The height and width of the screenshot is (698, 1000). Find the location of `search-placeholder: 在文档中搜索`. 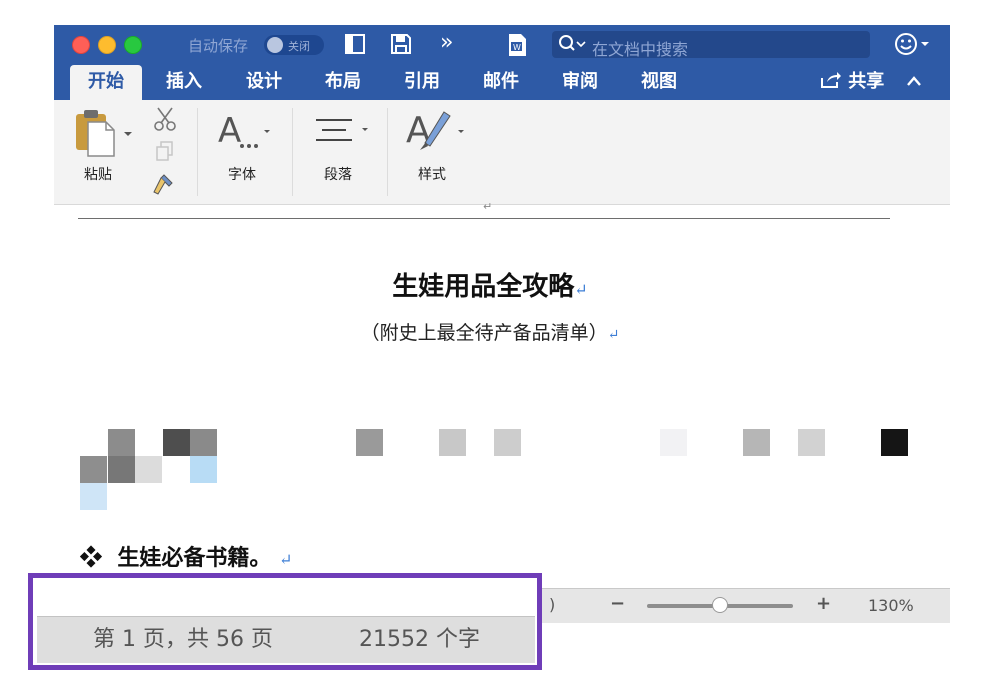

search-placeholder: 在文档中搜索 is located at coordinates (640, 49).